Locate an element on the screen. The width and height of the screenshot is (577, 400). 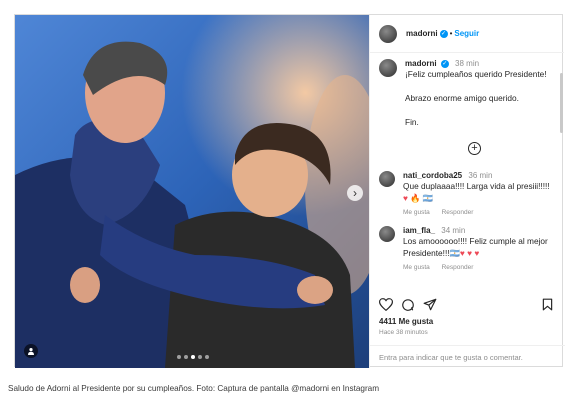
load-more-comments-button: + is located at coordinates (474, 148).